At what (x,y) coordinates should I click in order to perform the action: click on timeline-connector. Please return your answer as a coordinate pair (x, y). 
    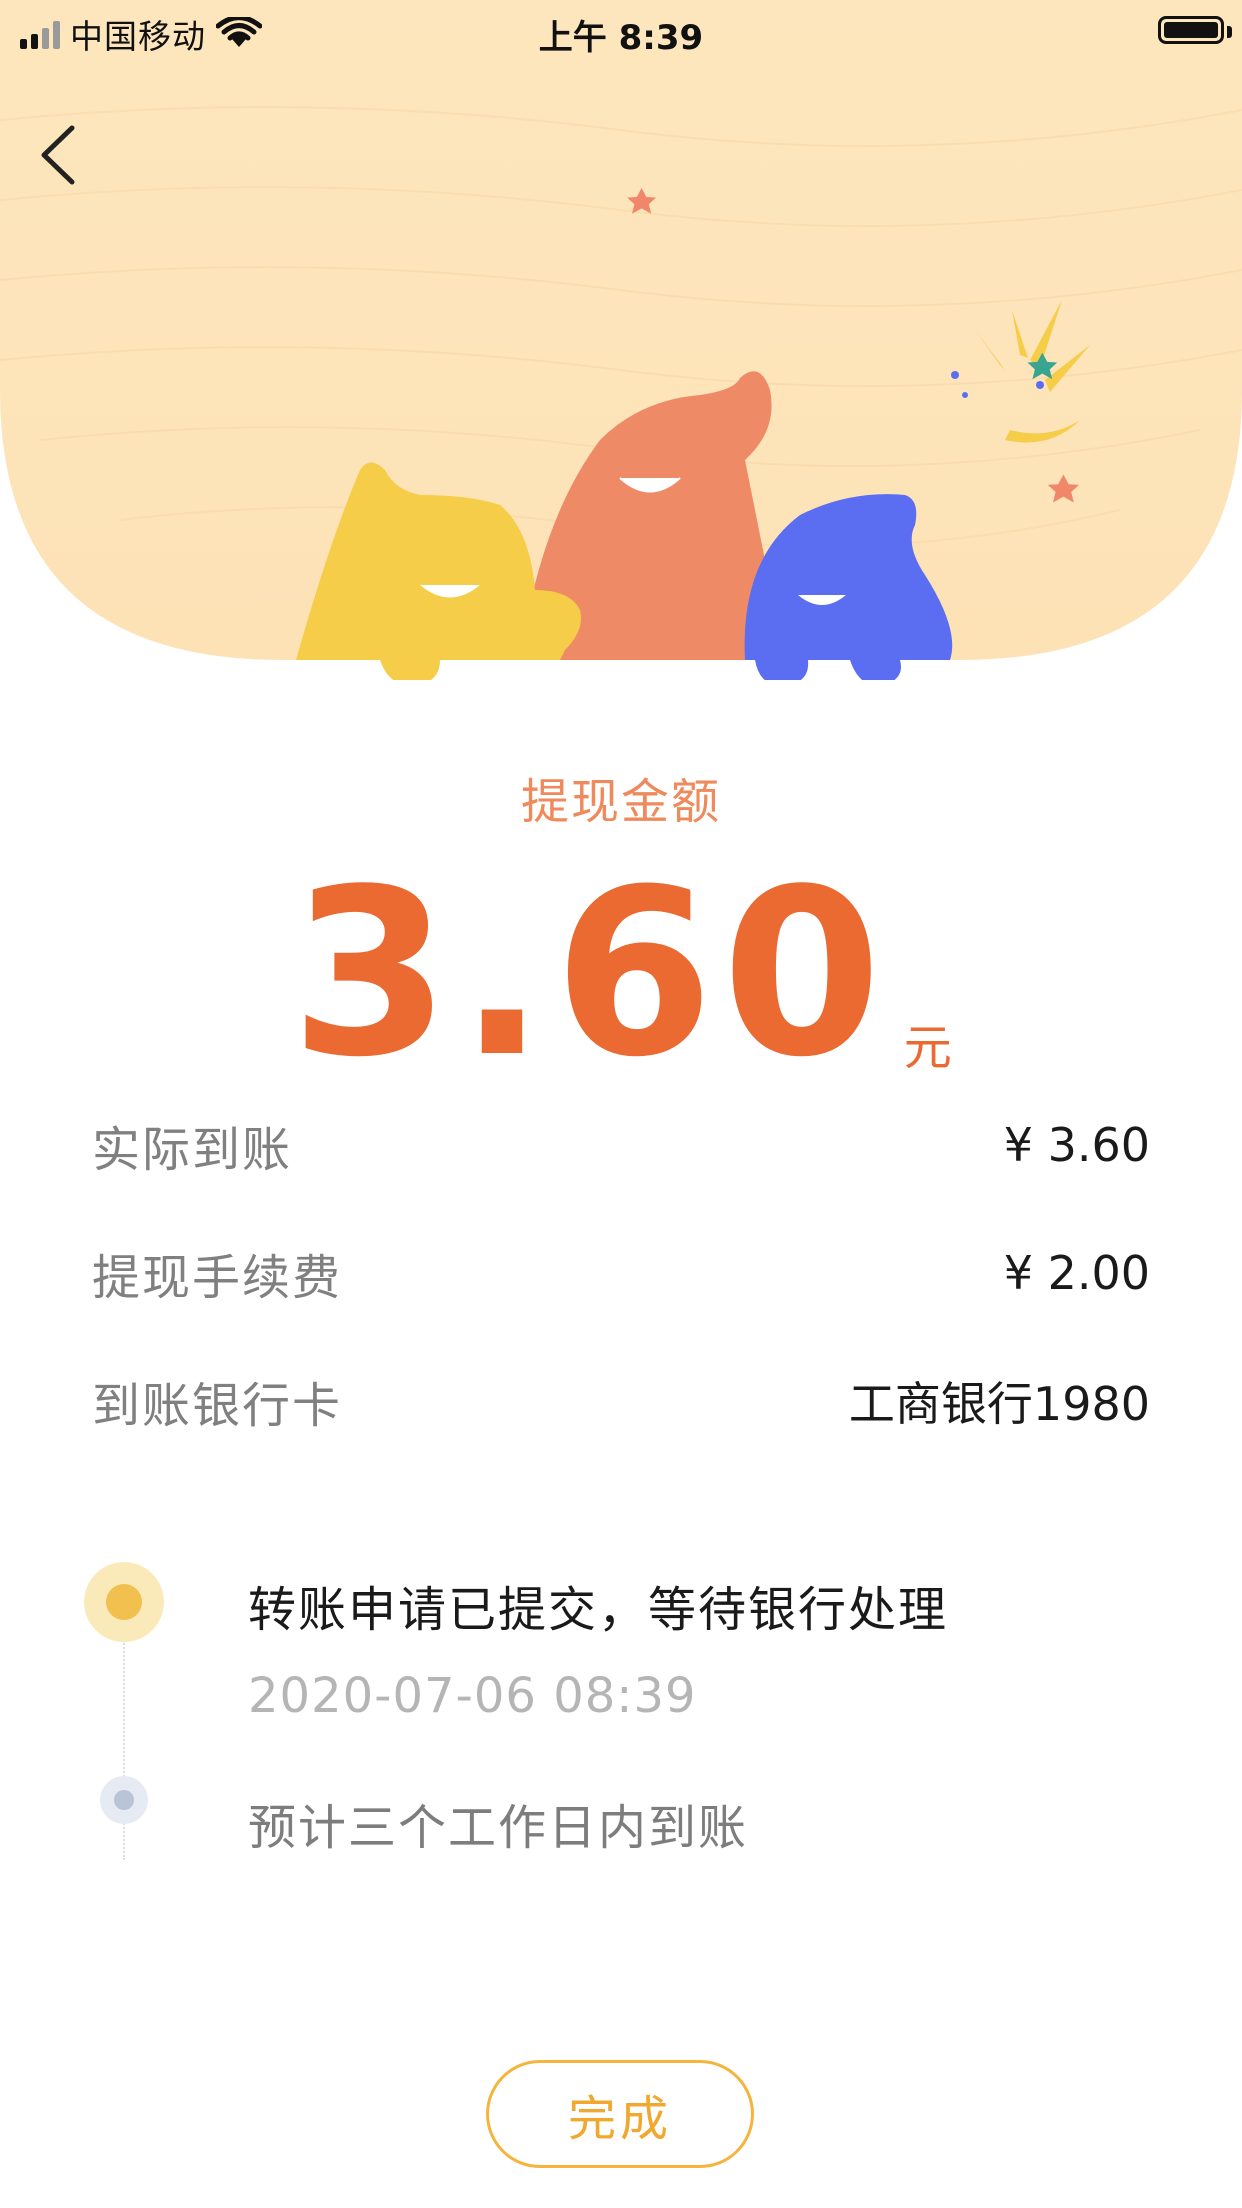
    Looking at the image, I should click on (124, 1750).